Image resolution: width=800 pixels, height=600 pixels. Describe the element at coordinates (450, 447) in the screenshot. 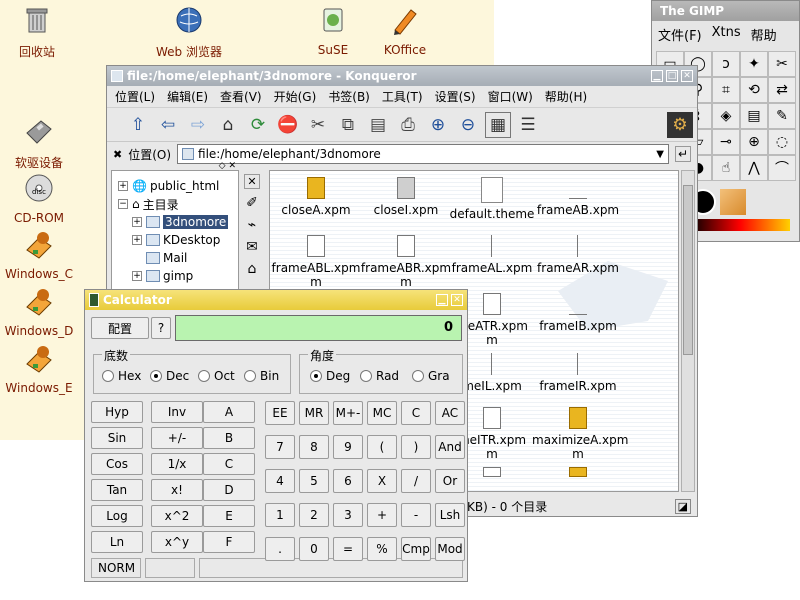

I see `calc-key-and: And` at that location.